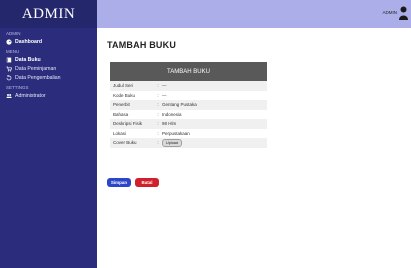 The image size is (411, 268). What do you see at coordinates (30, 95) in the screenshot?
I see `sidebar-item-label: Administrator` at bounding box center [30, 95].